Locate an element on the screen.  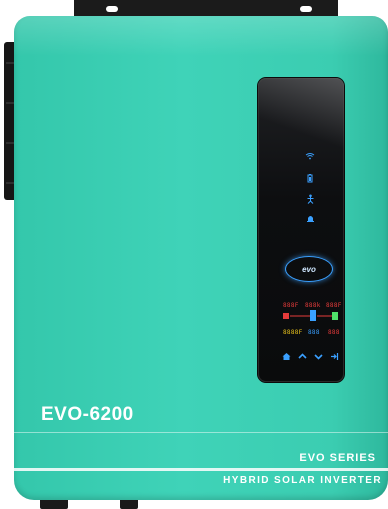
series-label: EVO SERIES is located at coordinates (337, 458).